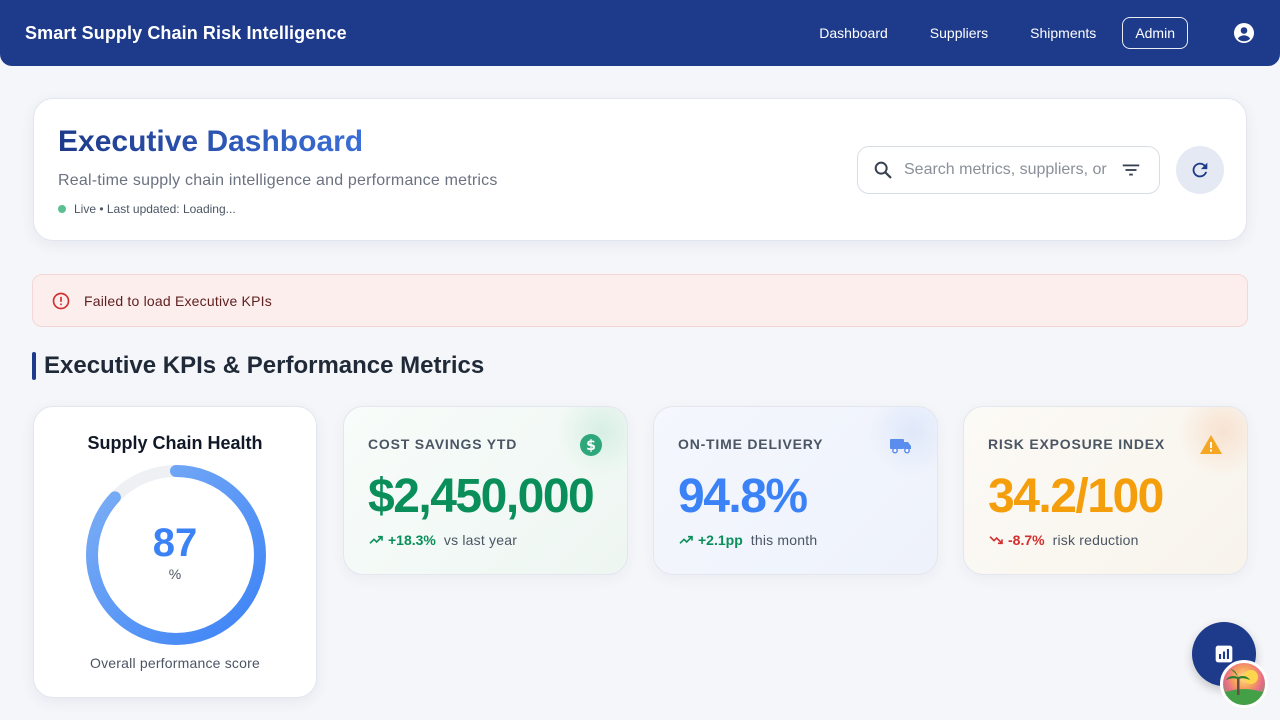 Image resolution: width=1280 pixels, height=720 pixels. What do you see at coordinates (285, 141) in the screenshot?
I see `page-title-part2: Dashboard` at bounding box center [285, 141].